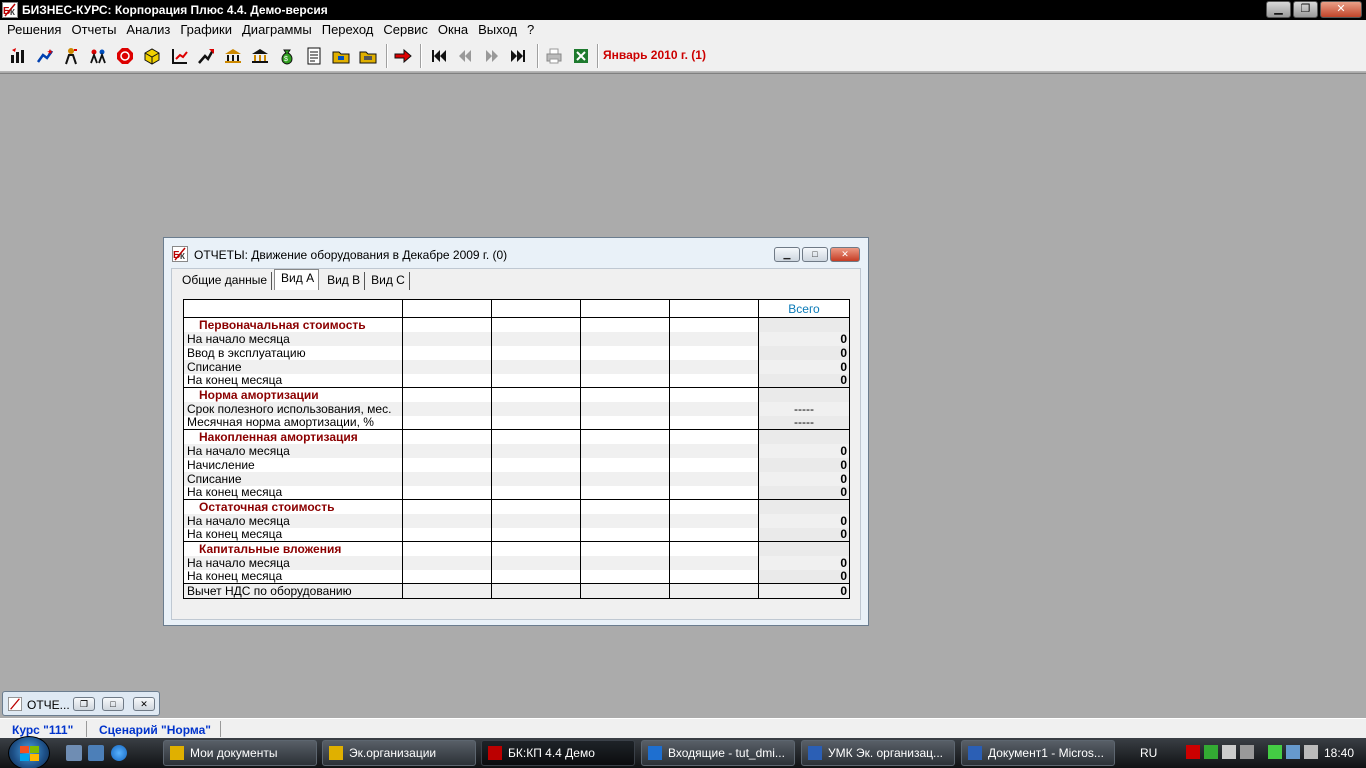  What do you see at coordinates (465, 56) in the screenshot?
I see `prev-icon` at bounding box center [465, 56].